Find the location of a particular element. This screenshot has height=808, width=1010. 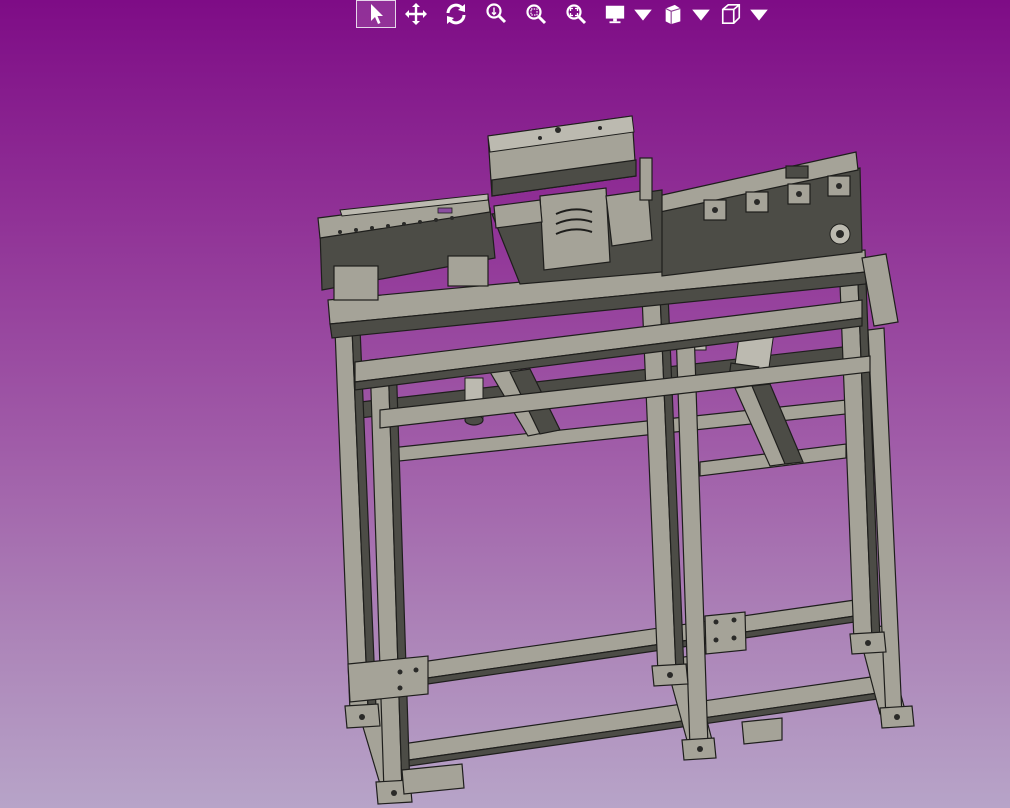

zoom-window-button is located at coordinates (536, 14).